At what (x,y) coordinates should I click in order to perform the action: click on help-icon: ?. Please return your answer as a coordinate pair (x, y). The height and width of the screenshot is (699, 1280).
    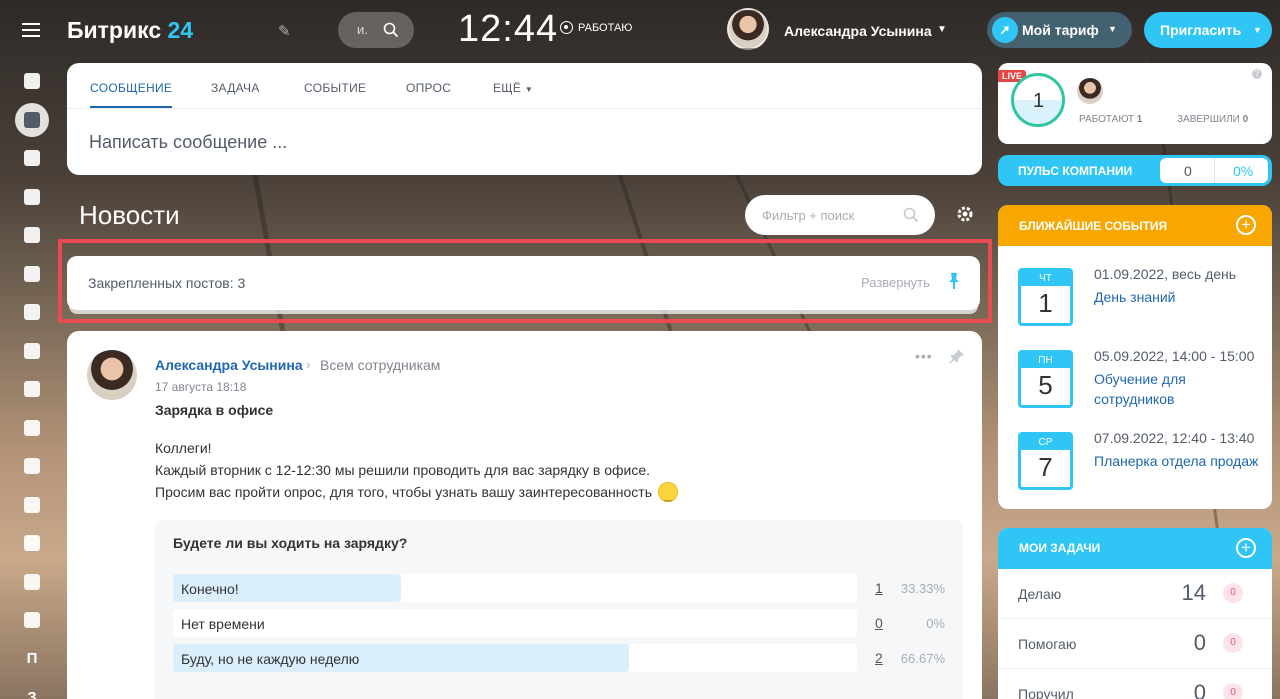
    Looking at the image, I should click on (1257, 74).